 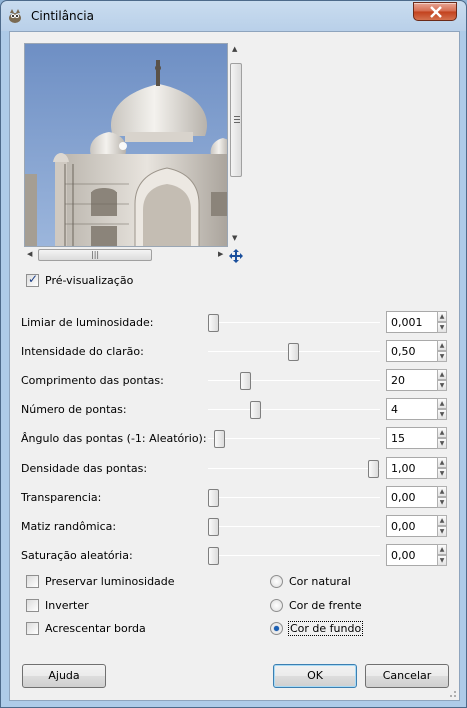 I want to click on preview-checkbox, so click(x=32, y=279).